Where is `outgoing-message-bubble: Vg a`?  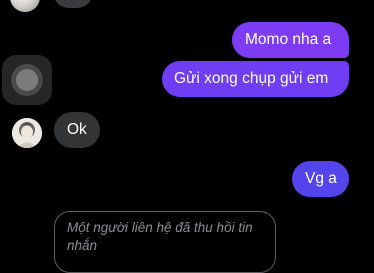 outgoing-message-bubble: Vg a is located at coordinates (320, 179).